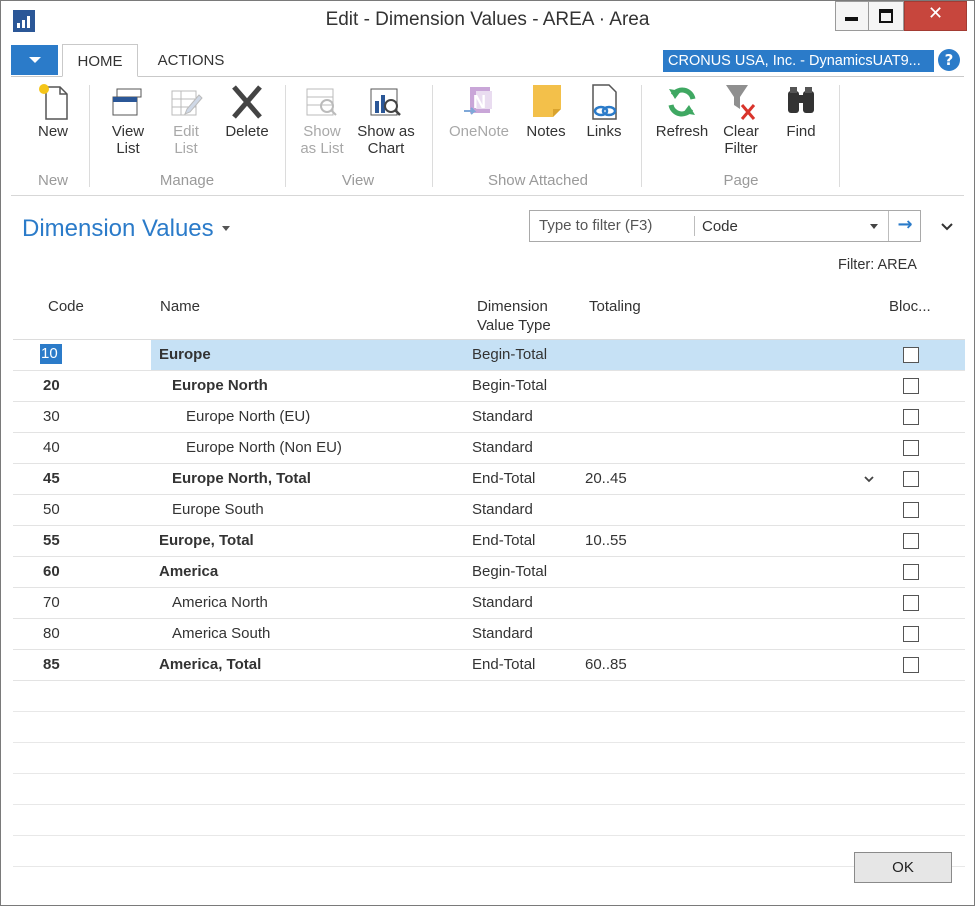 This screenshot has width=975, height=906. I want to click on name-cell: Europe, so click(185, 354).